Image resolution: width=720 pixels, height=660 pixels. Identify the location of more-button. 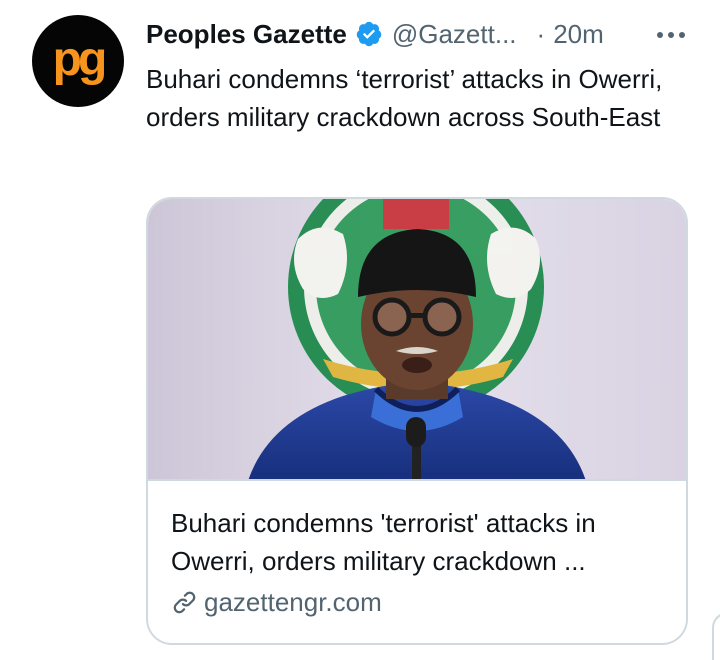
(671, 35).